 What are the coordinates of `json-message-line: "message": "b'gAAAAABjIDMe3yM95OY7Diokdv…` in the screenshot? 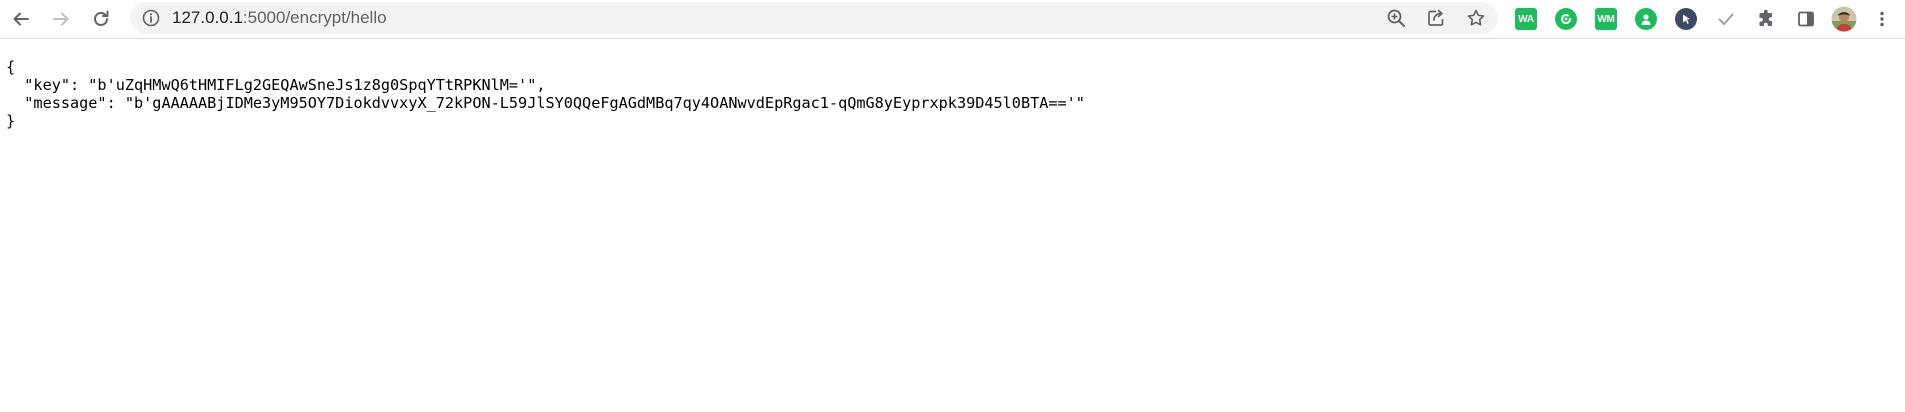 It's located at (545, 103).